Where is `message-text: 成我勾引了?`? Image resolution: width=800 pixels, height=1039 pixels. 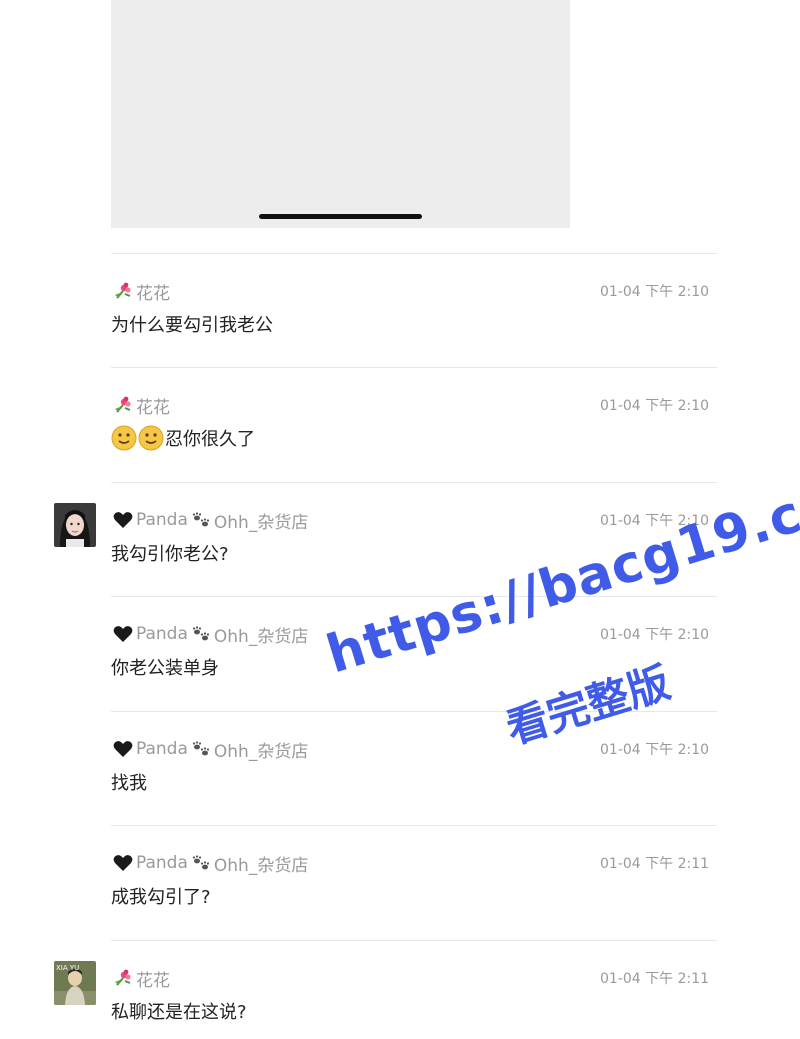 message-text: 成我勾引了? is located at coordinates (161, 897).